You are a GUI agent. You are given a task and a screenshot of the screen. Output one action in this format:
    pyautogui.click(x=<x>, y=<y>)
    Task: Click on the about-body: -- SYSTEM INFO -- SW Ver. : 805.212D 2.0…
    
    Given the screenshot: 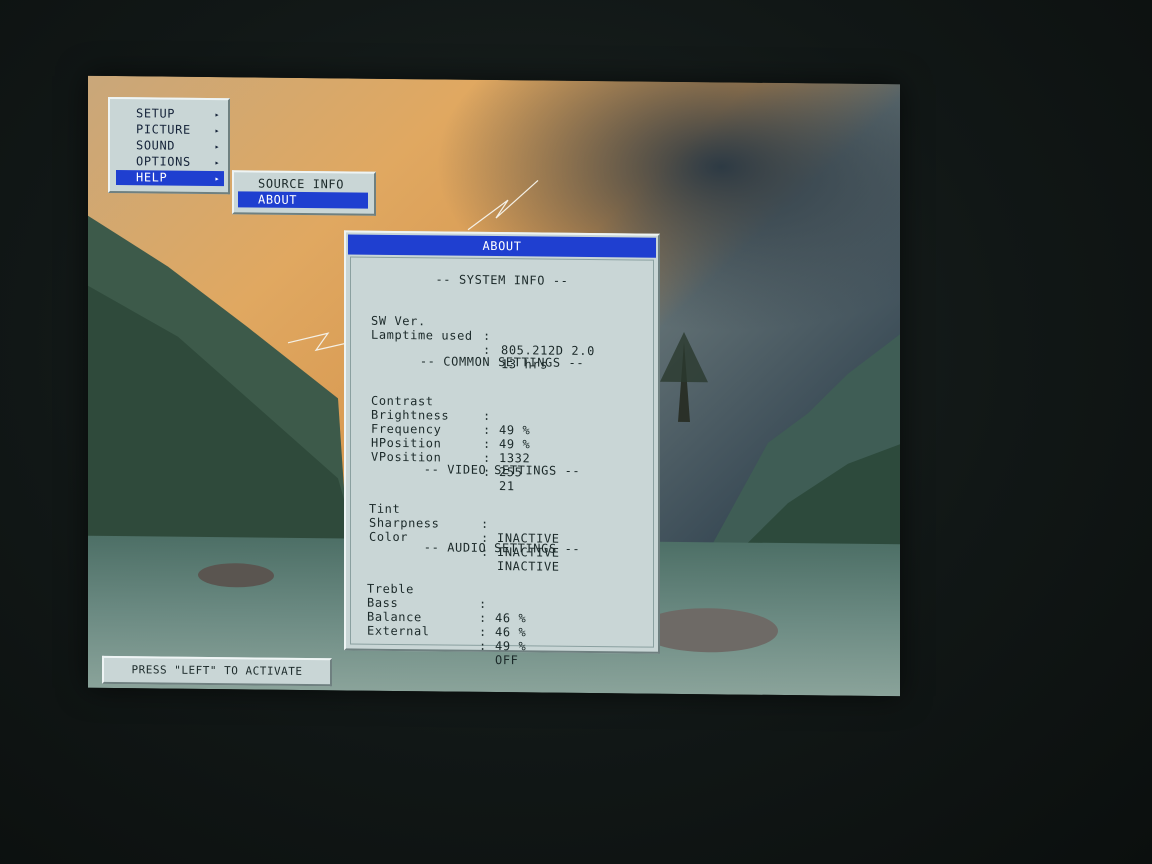 What is the action you would take?
    pyautogui.click(x=502, y=462)
    